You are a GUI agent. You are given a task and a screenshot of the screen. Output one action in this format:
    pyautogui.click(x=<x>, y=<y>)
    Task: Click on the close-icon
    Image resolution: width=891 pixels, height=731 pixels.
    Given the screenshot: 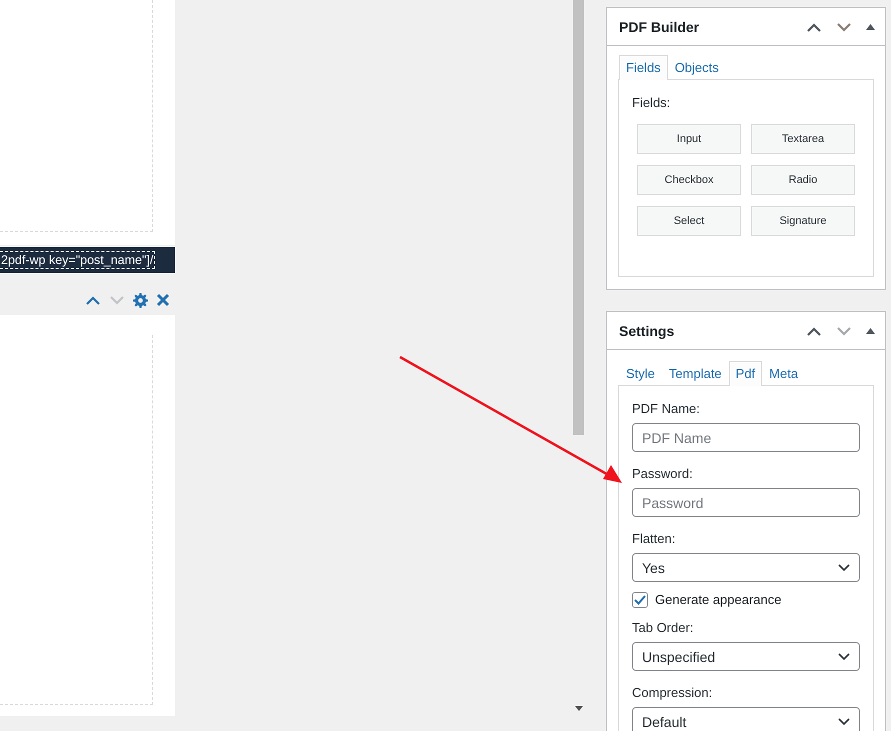 What is the action you would take?
    pyautogui.click(x=163, y=300)
    